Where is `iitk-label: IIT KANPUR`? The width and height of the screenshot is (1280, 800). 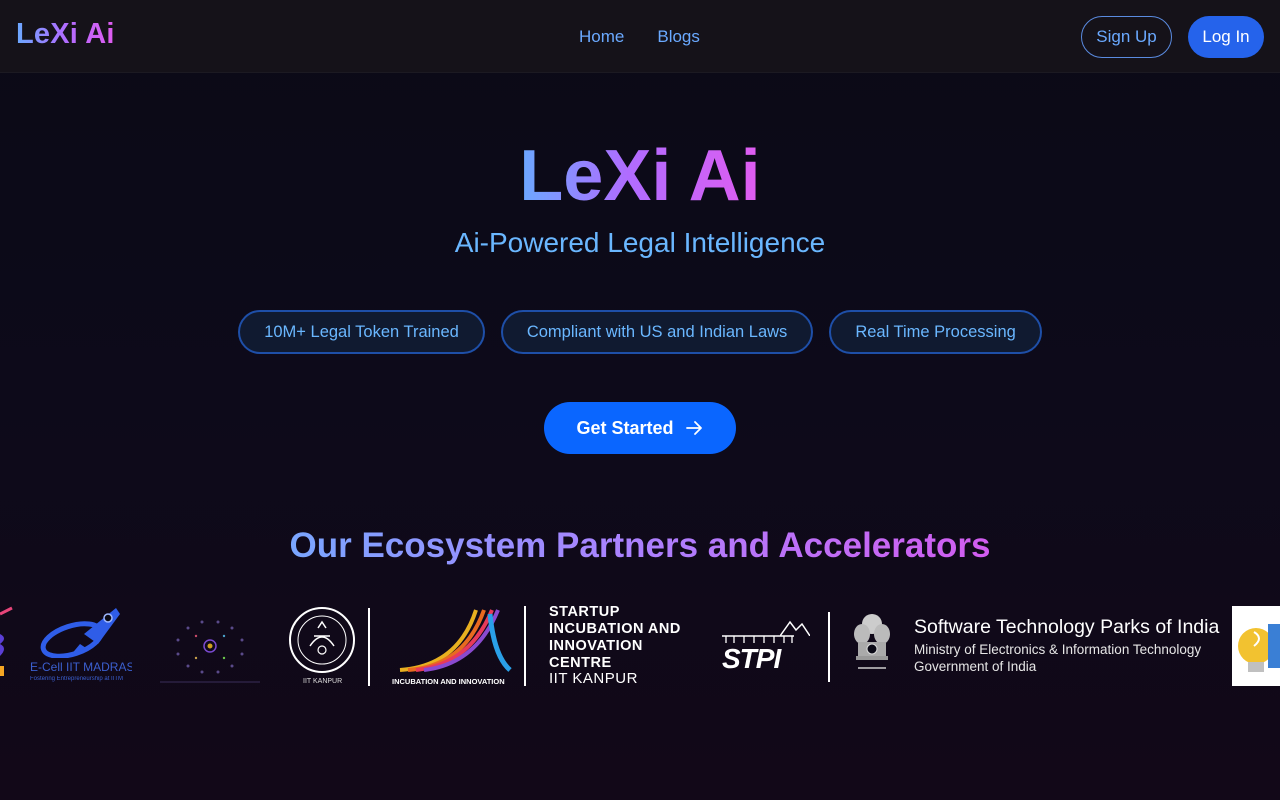
iitk-label: IIT KANPUR is located at coordinates (323, 681).